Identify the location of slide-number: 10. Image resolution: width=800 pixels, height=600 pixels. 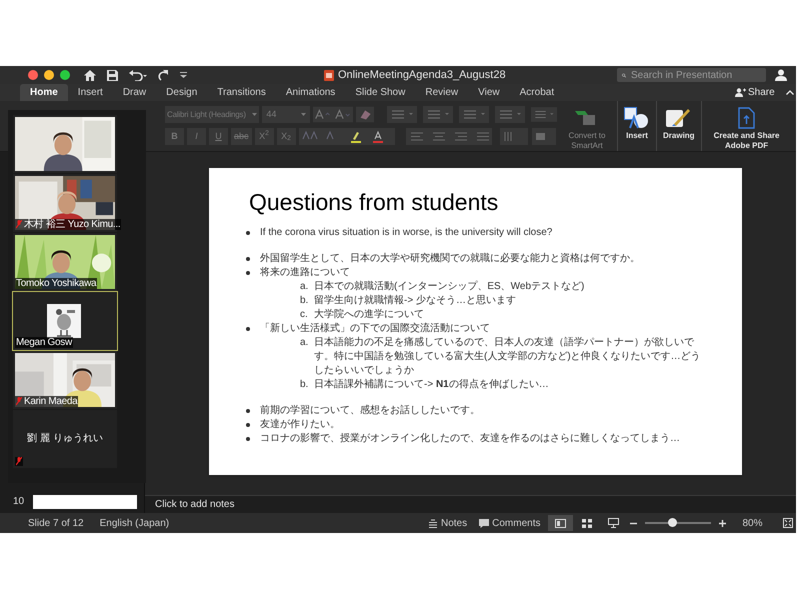
(18, 502).